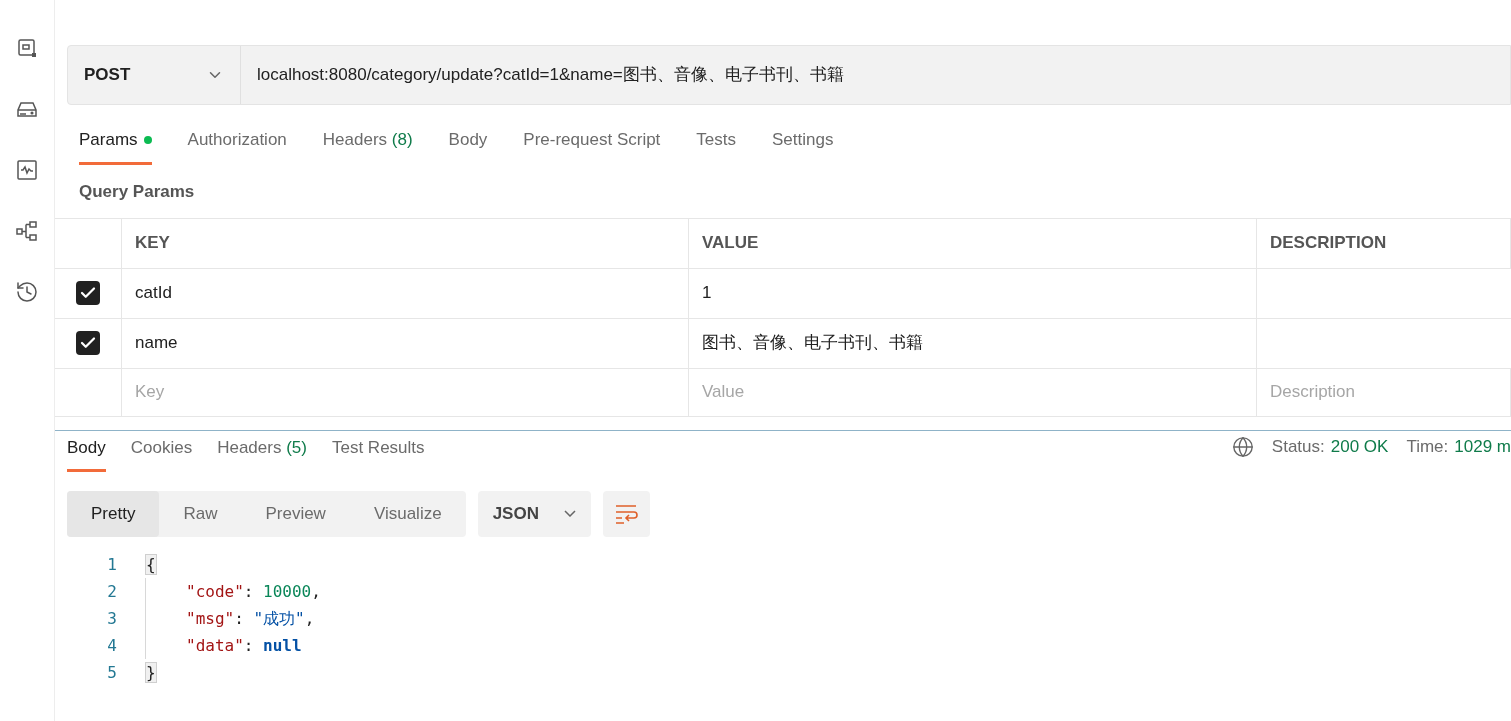 The image size is (1511, 721). Describe the element at coordinates (253, 591) in the screenshot. I see `code-line: "code": 10000,` at that location.